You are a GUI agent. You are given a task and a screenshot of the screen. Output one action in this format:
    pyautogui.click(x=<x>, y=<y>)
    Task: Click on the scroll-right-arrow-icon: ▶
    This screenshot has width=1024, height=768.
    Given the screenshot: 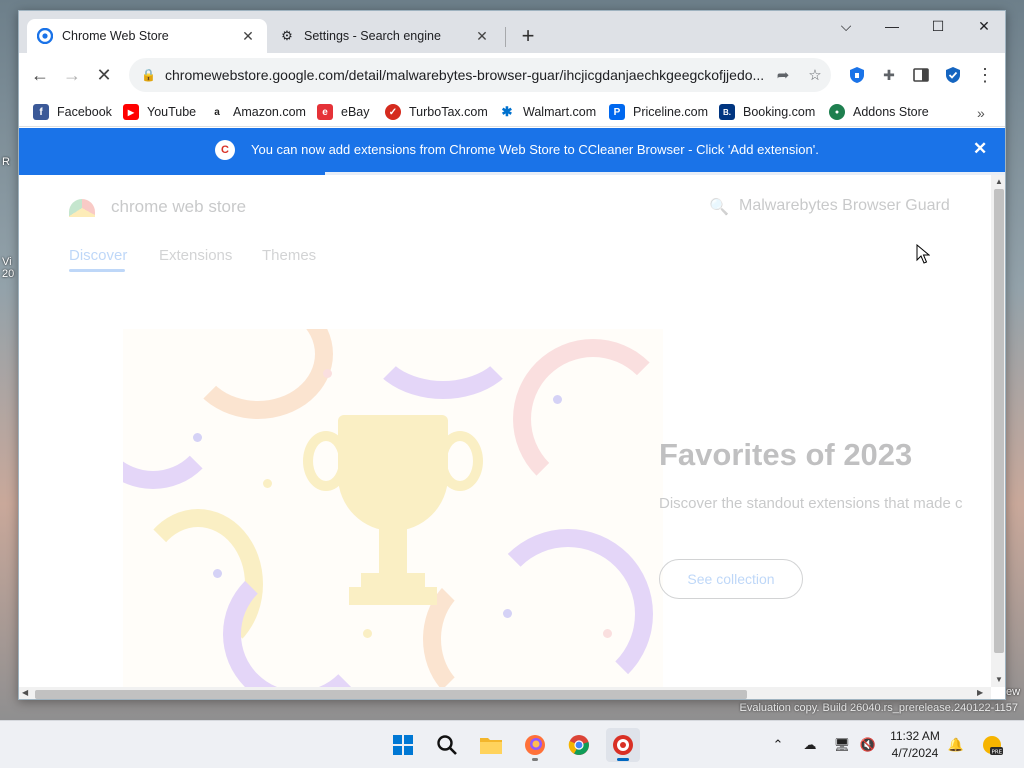 What is the action you would take?
    pyautogui.click(x=980, y=692)
    